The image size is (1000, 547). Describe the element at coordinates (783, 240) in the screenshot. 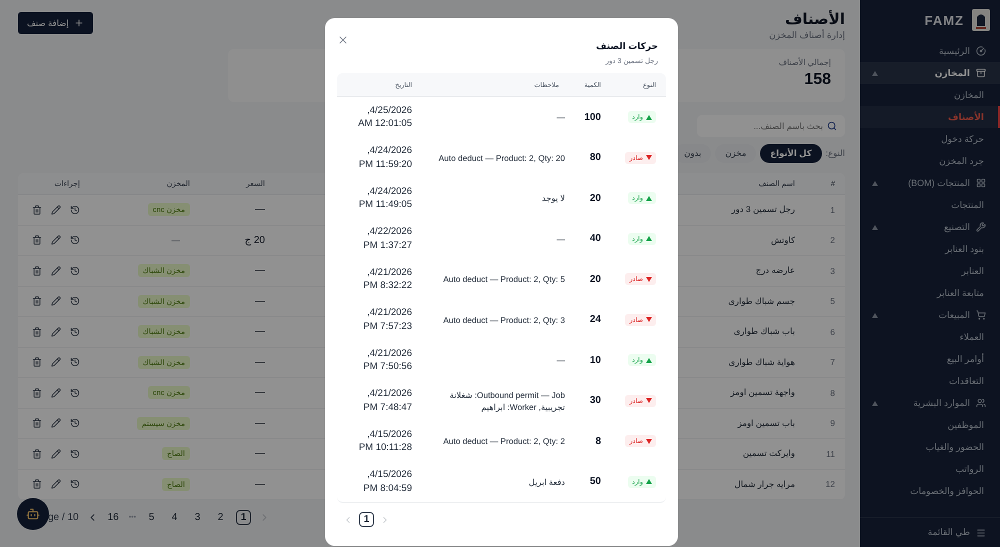

I see `item-name: كاوتش` at that location.